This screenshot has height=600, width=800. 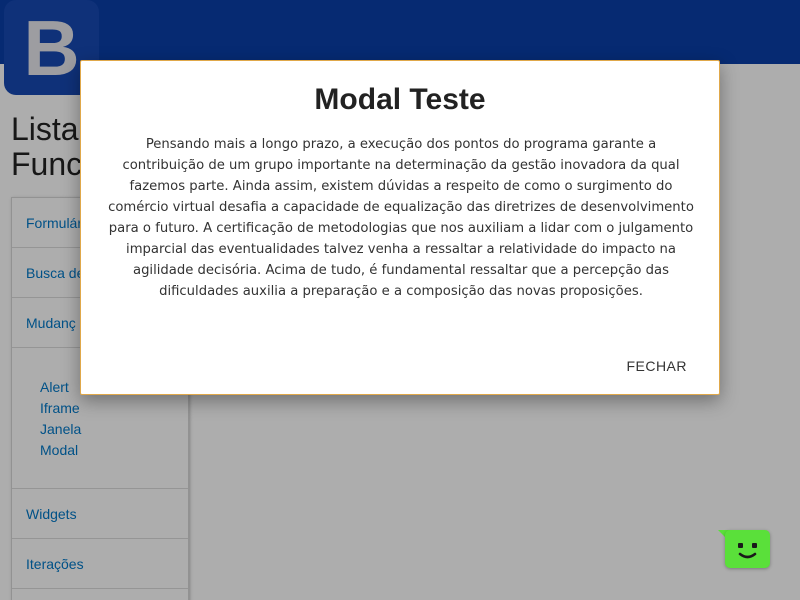 What do you see at coordinates (400, 99) in the screenshot?
I see `modal-title: Modal Teste` at bounding box center [400, 99].